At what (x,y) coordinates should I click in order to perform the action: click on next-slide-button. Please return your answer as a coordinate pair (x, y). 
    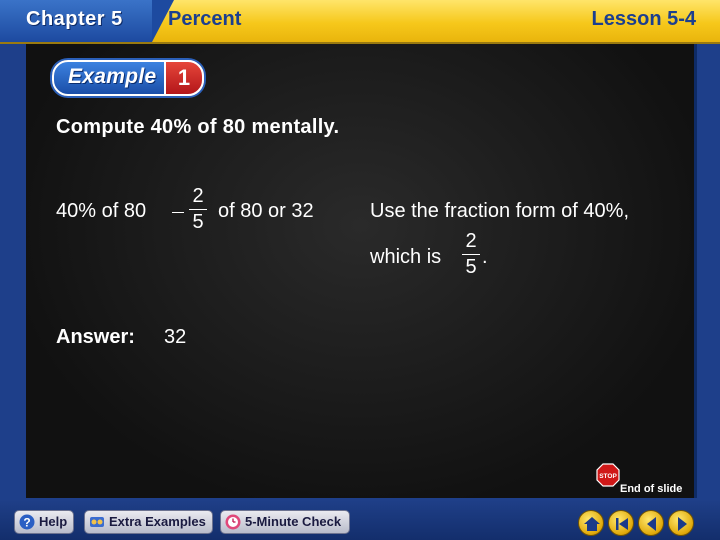
    Looking at the image, I should click on (681, 523).